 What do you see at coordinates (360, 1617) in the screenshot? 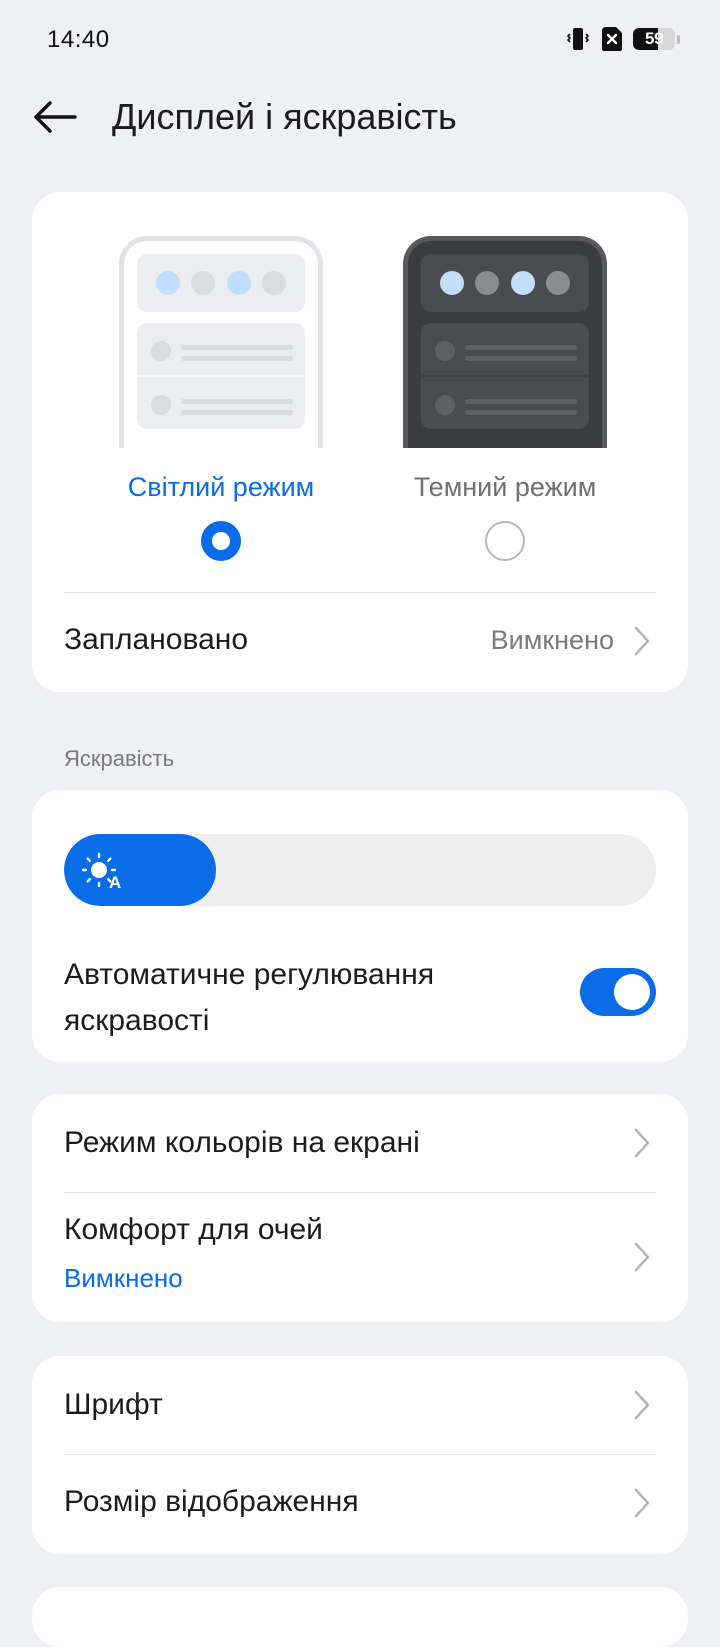
I see `next-settings-card` at bounding box center [360, 1617].